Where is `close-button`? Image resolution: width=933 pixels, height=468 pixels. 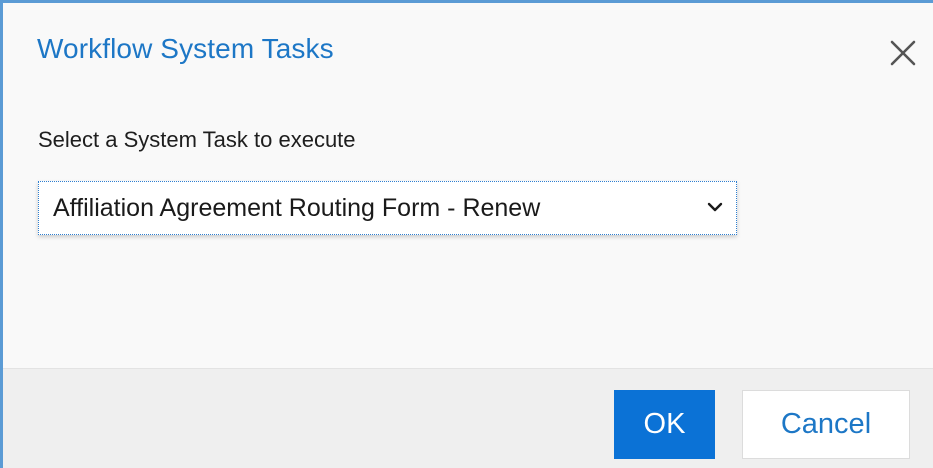
close-button is located at coordinates (903, 53).